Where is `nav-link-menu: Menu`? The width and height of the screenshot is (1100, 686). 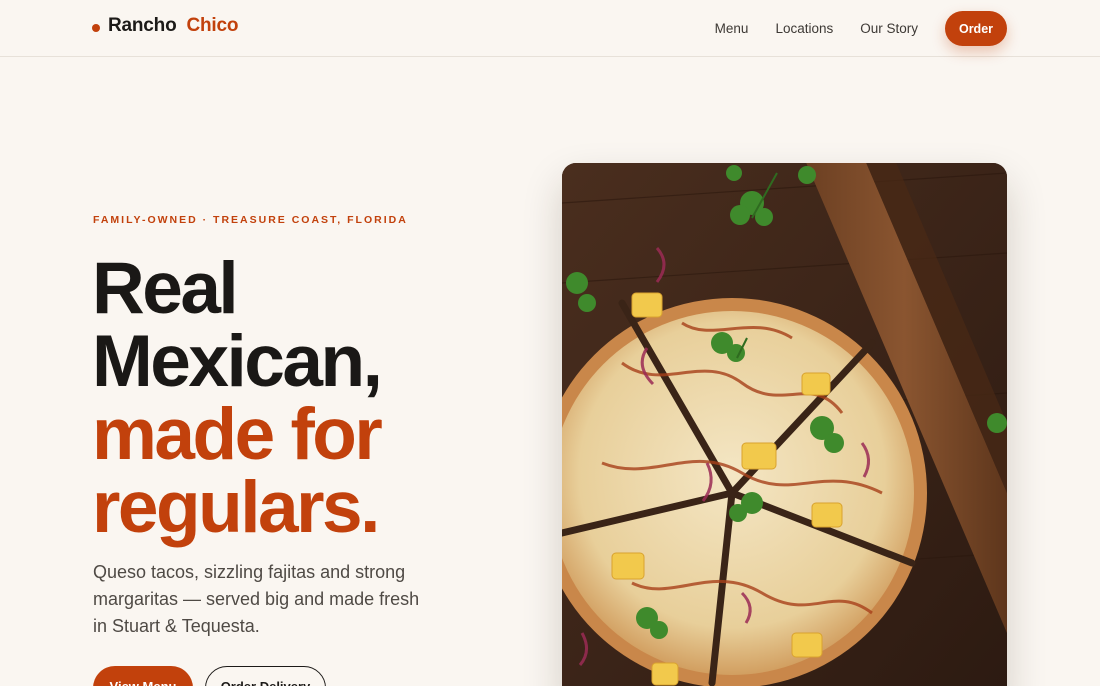
nav-link-menu: Menu is located at coordinates (732, 28).